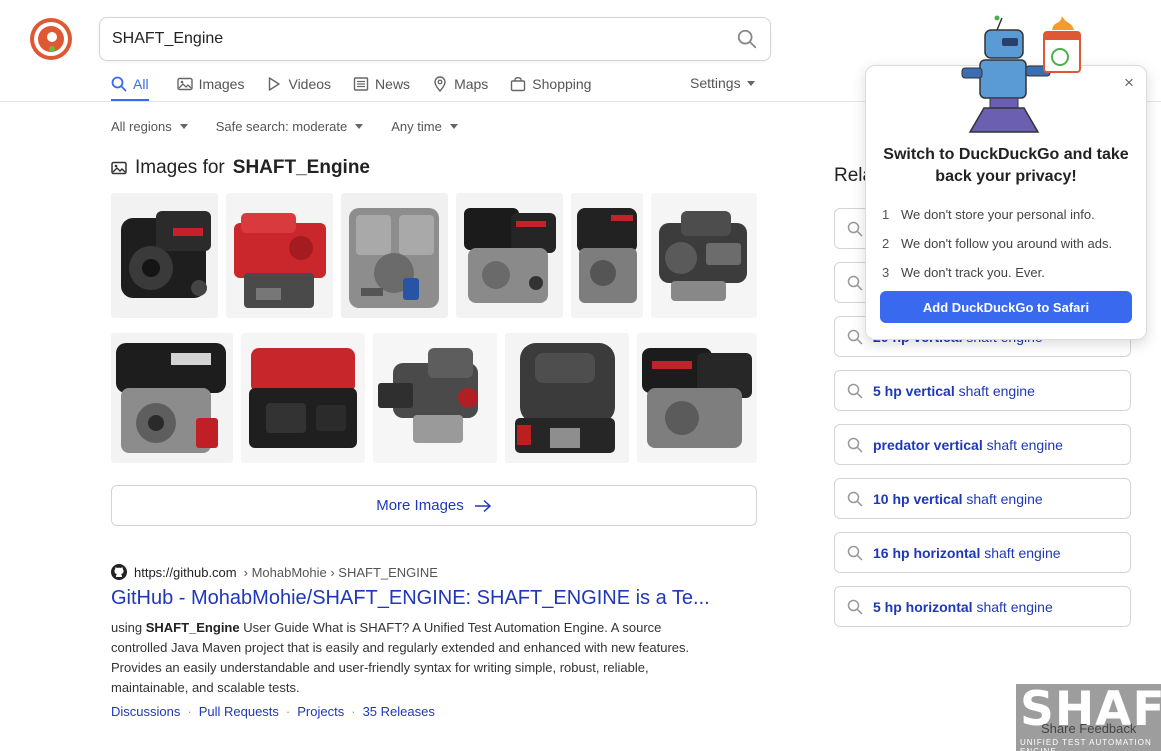 This screenshot has width=1161, height=751. I want to click on tab-news-label: News, so click(393, 84).